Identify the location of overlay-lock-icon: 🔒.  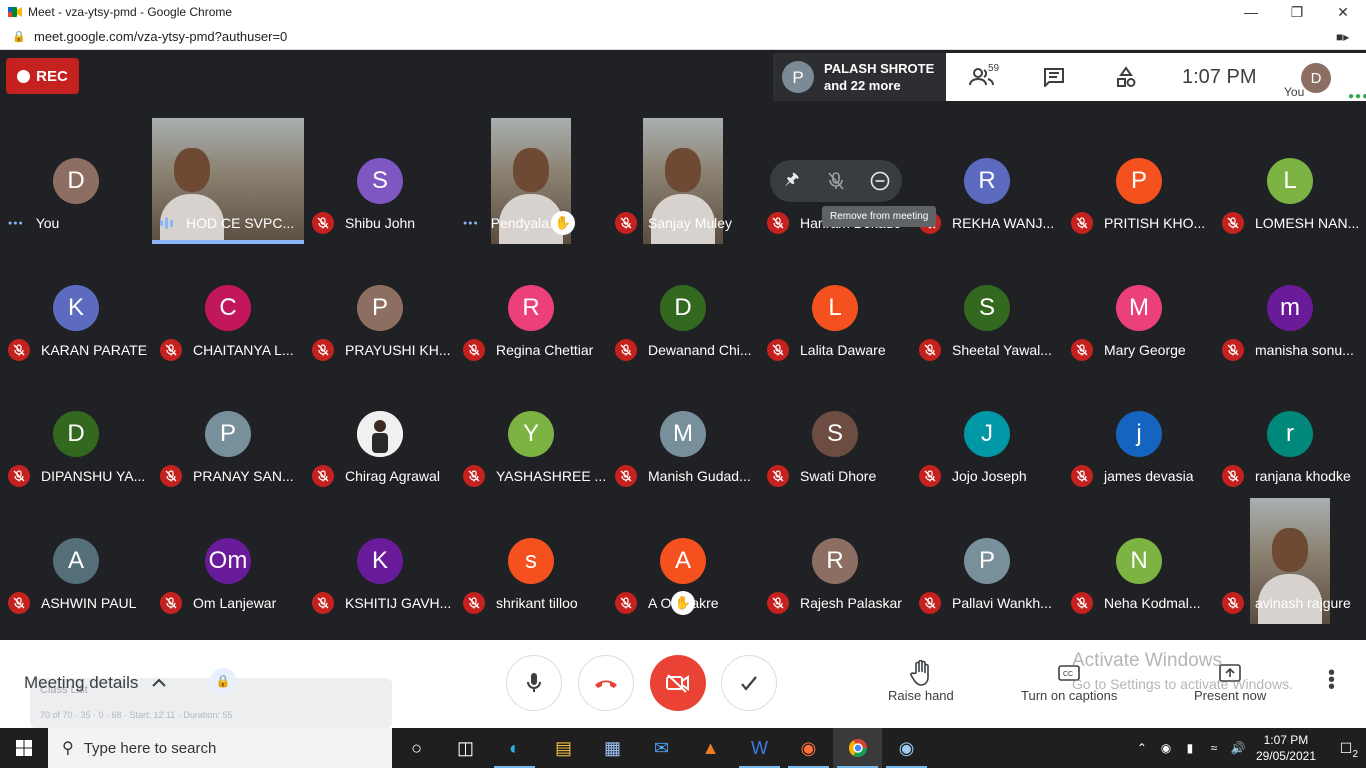
(223, 681).